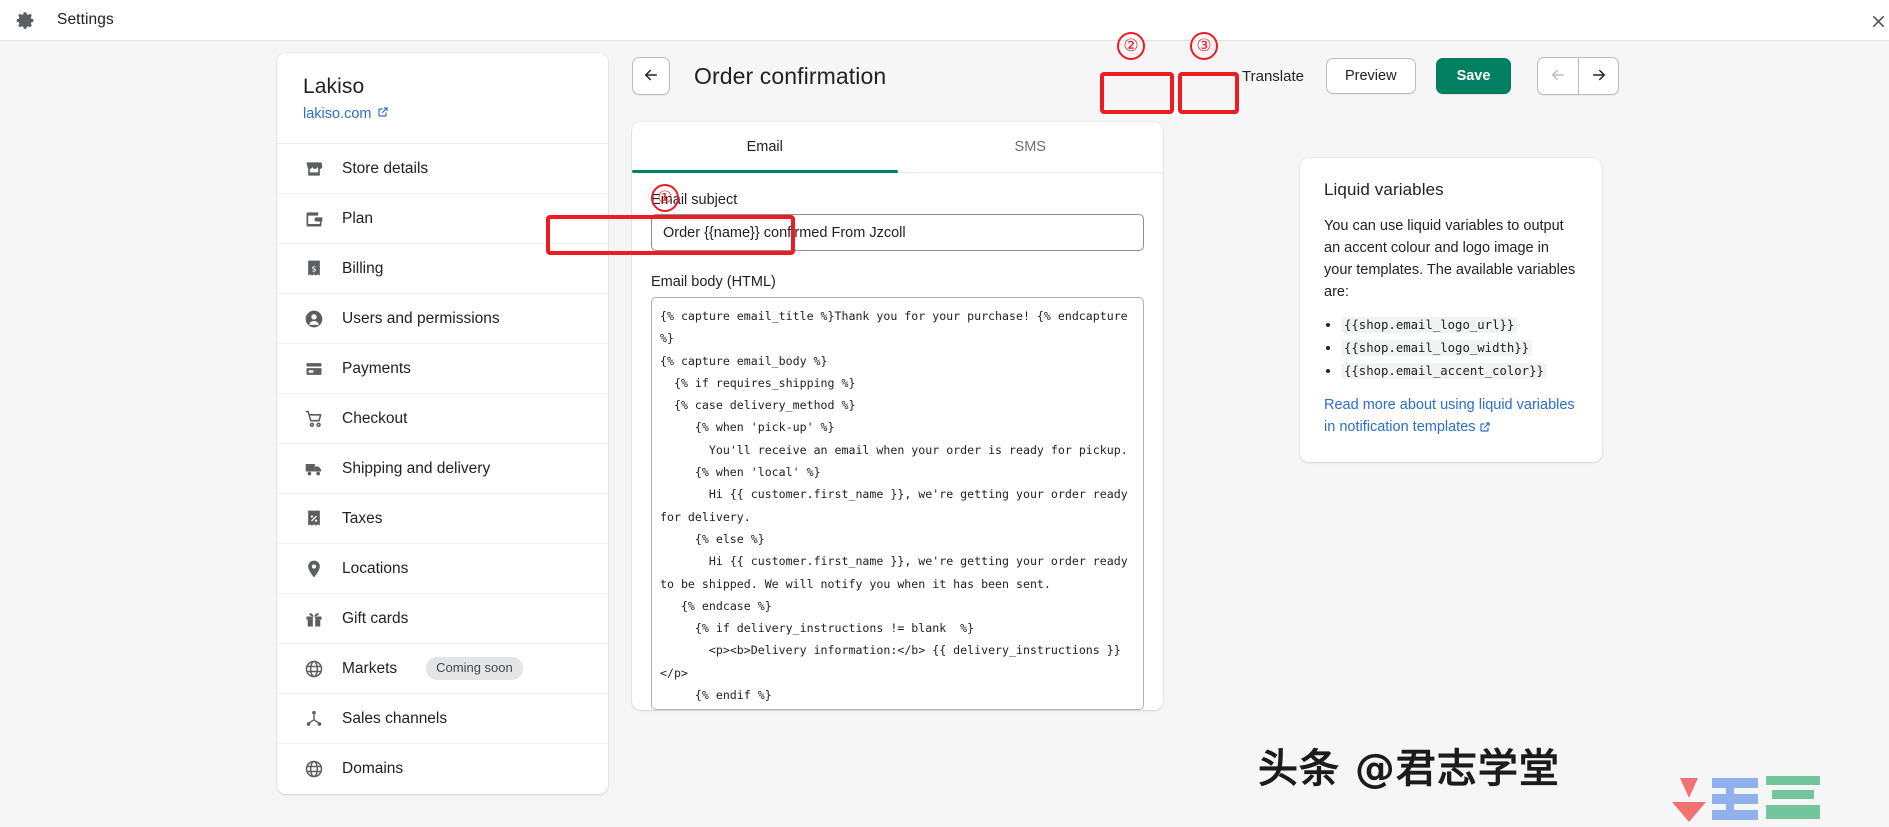 The width and height of the screenshot is (1889, 827). Describe the element at coordinates (313, 318) in the screenshot. I see `user-circle-icon` at that location.